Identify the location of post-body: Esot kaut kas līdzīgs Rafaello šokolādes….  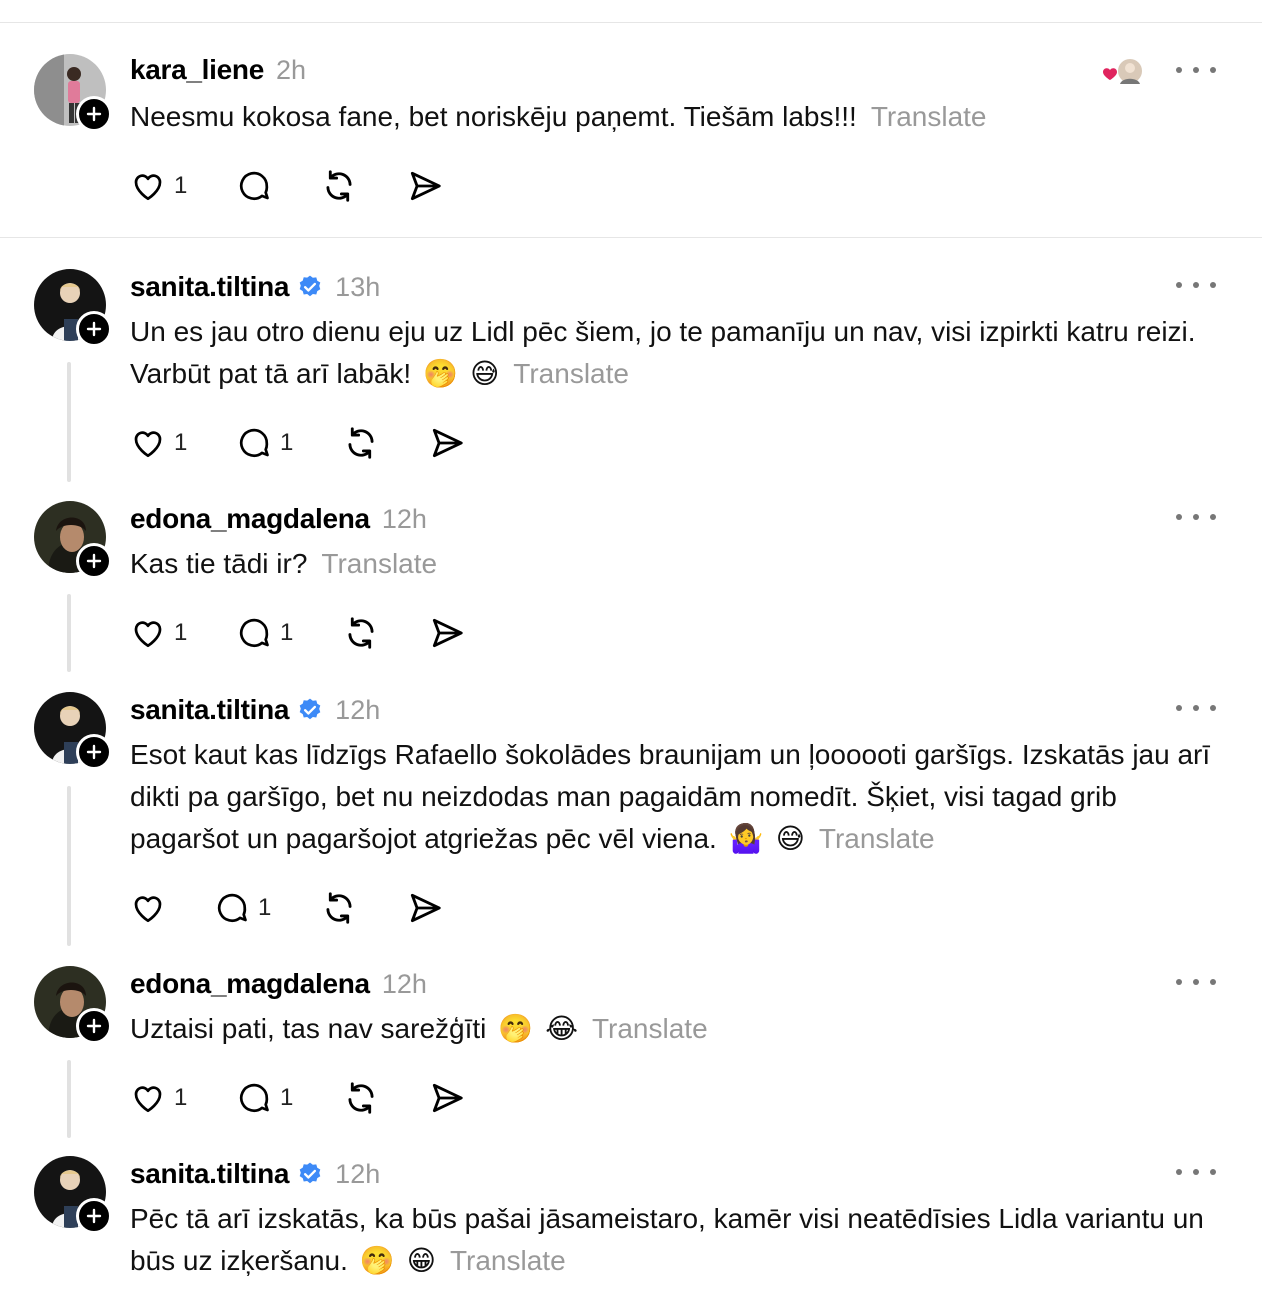
(670, 796).